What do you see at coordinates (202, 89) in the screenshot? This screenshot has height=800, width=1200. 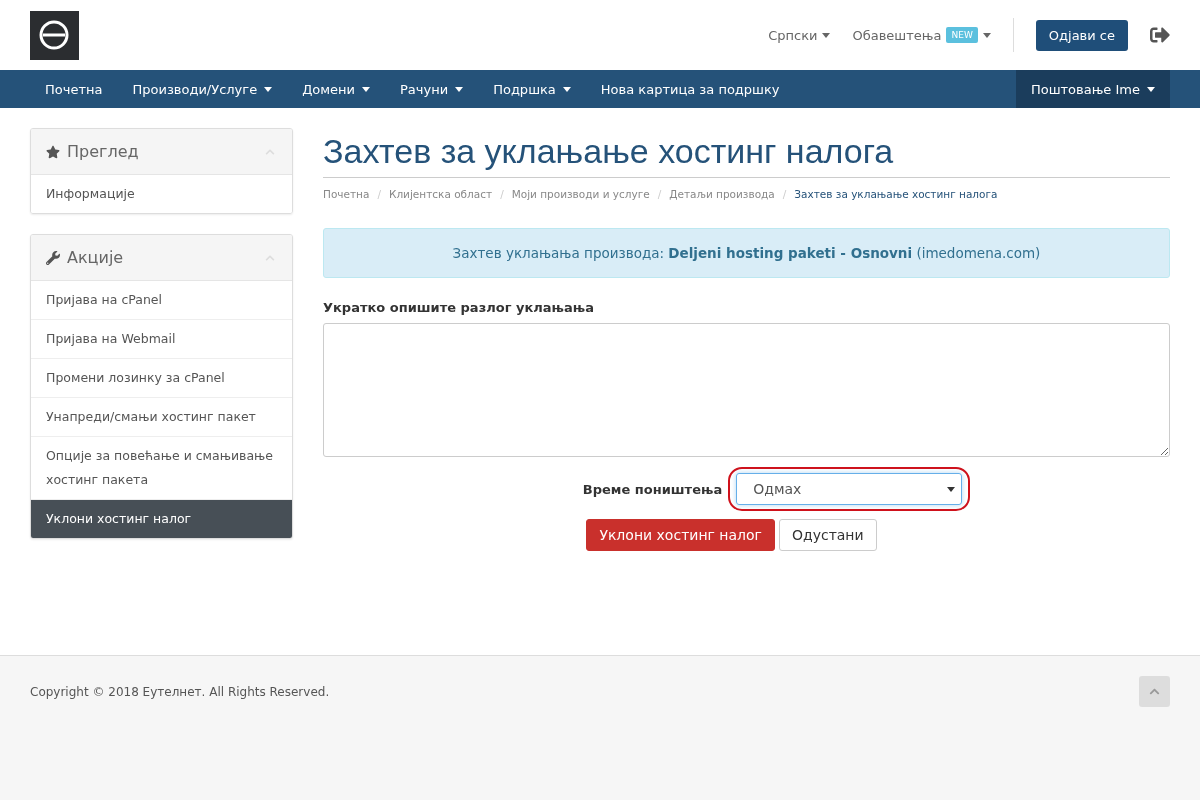 I see `nav-item: Производи/Услуге` at bounding box center [202, 89].